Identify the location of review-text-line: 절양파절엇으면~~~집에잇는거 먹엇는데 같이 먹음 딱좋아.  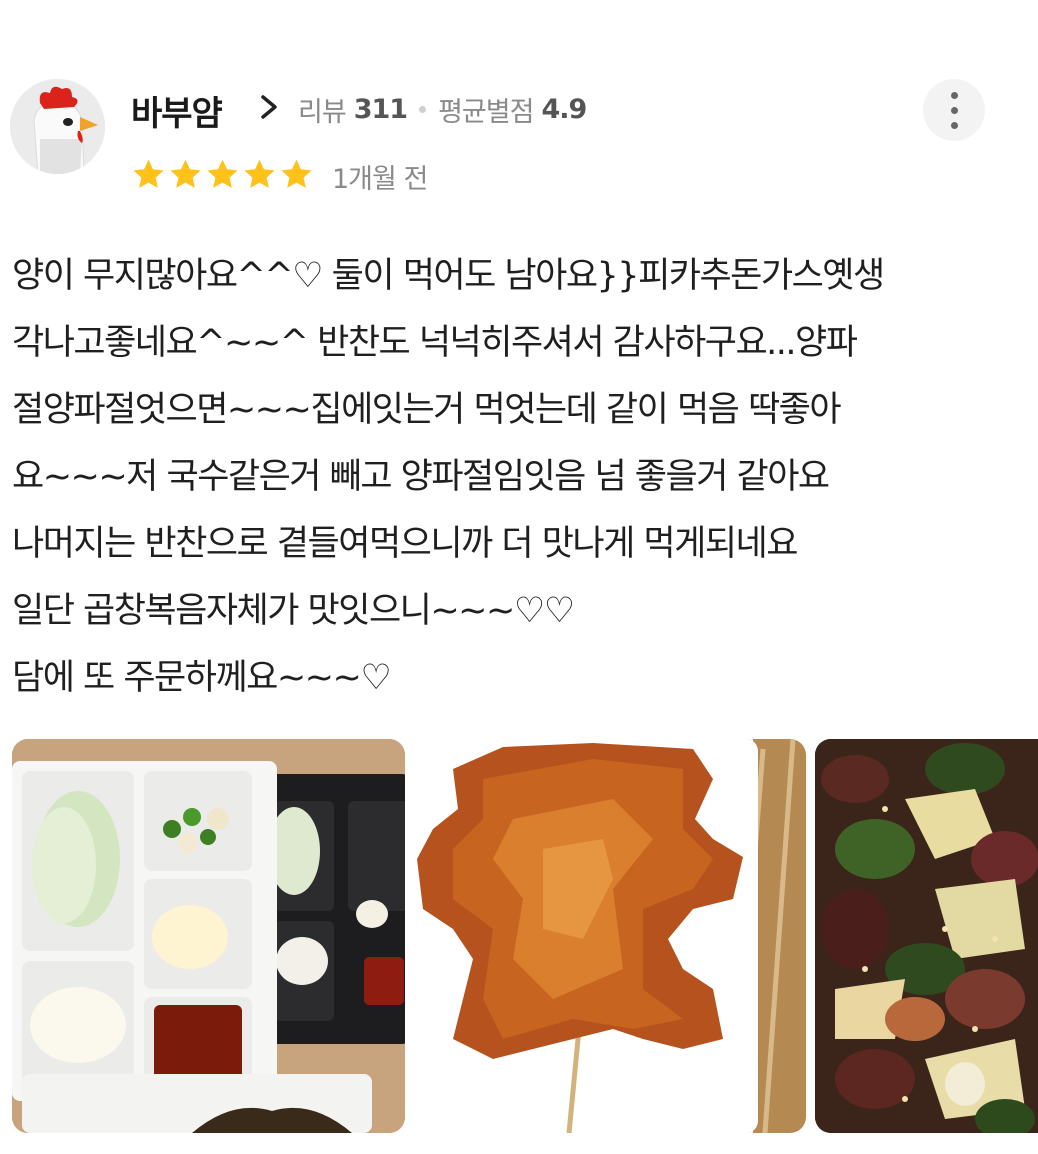
(427, 410).